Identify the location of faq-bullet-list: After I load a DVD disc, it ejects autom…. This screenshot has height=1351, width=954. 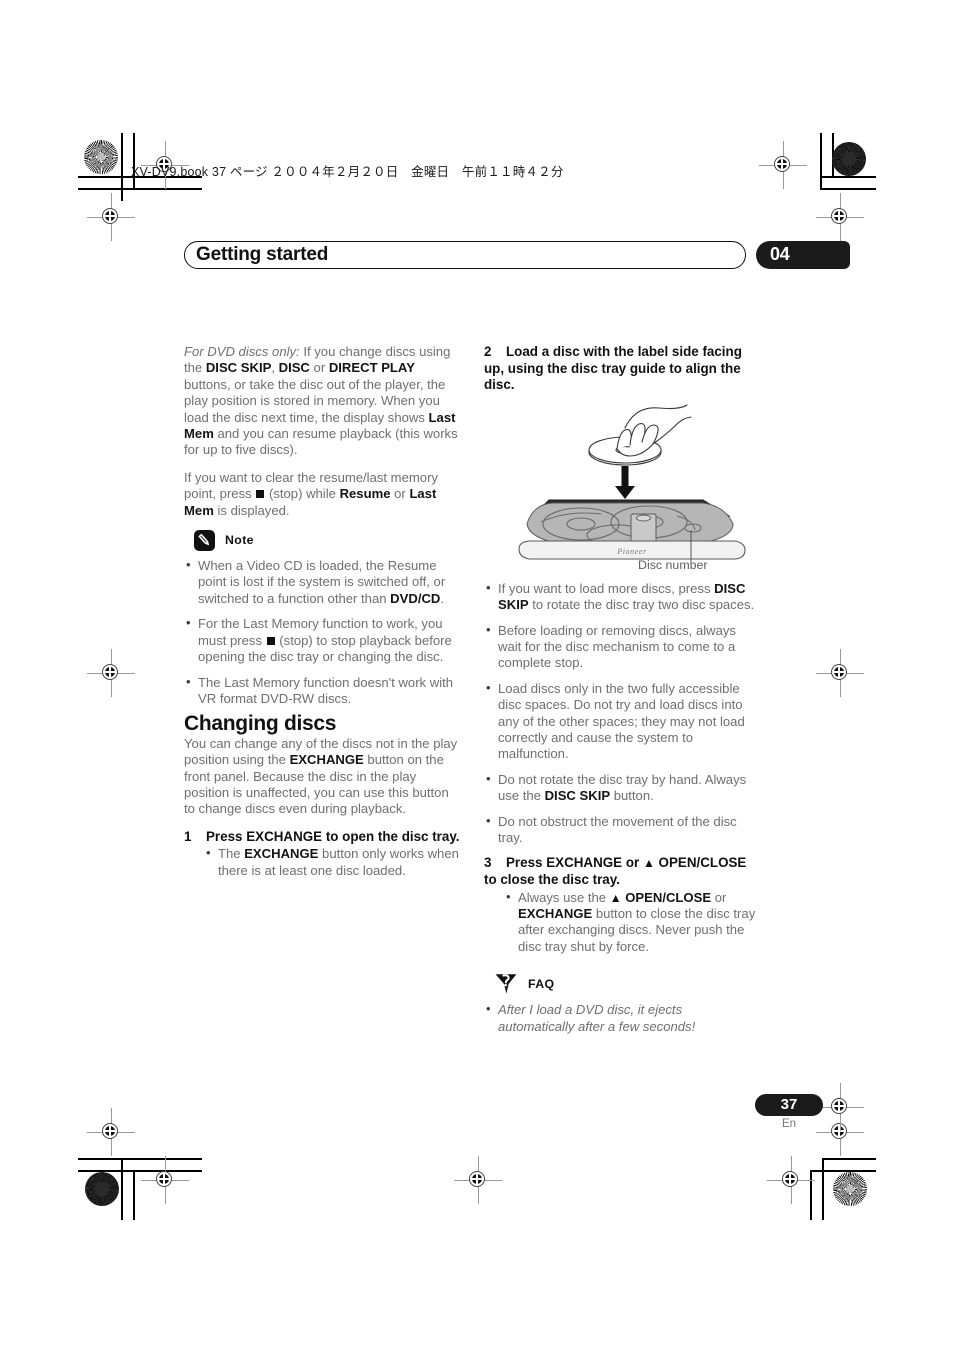
(622, 1018).